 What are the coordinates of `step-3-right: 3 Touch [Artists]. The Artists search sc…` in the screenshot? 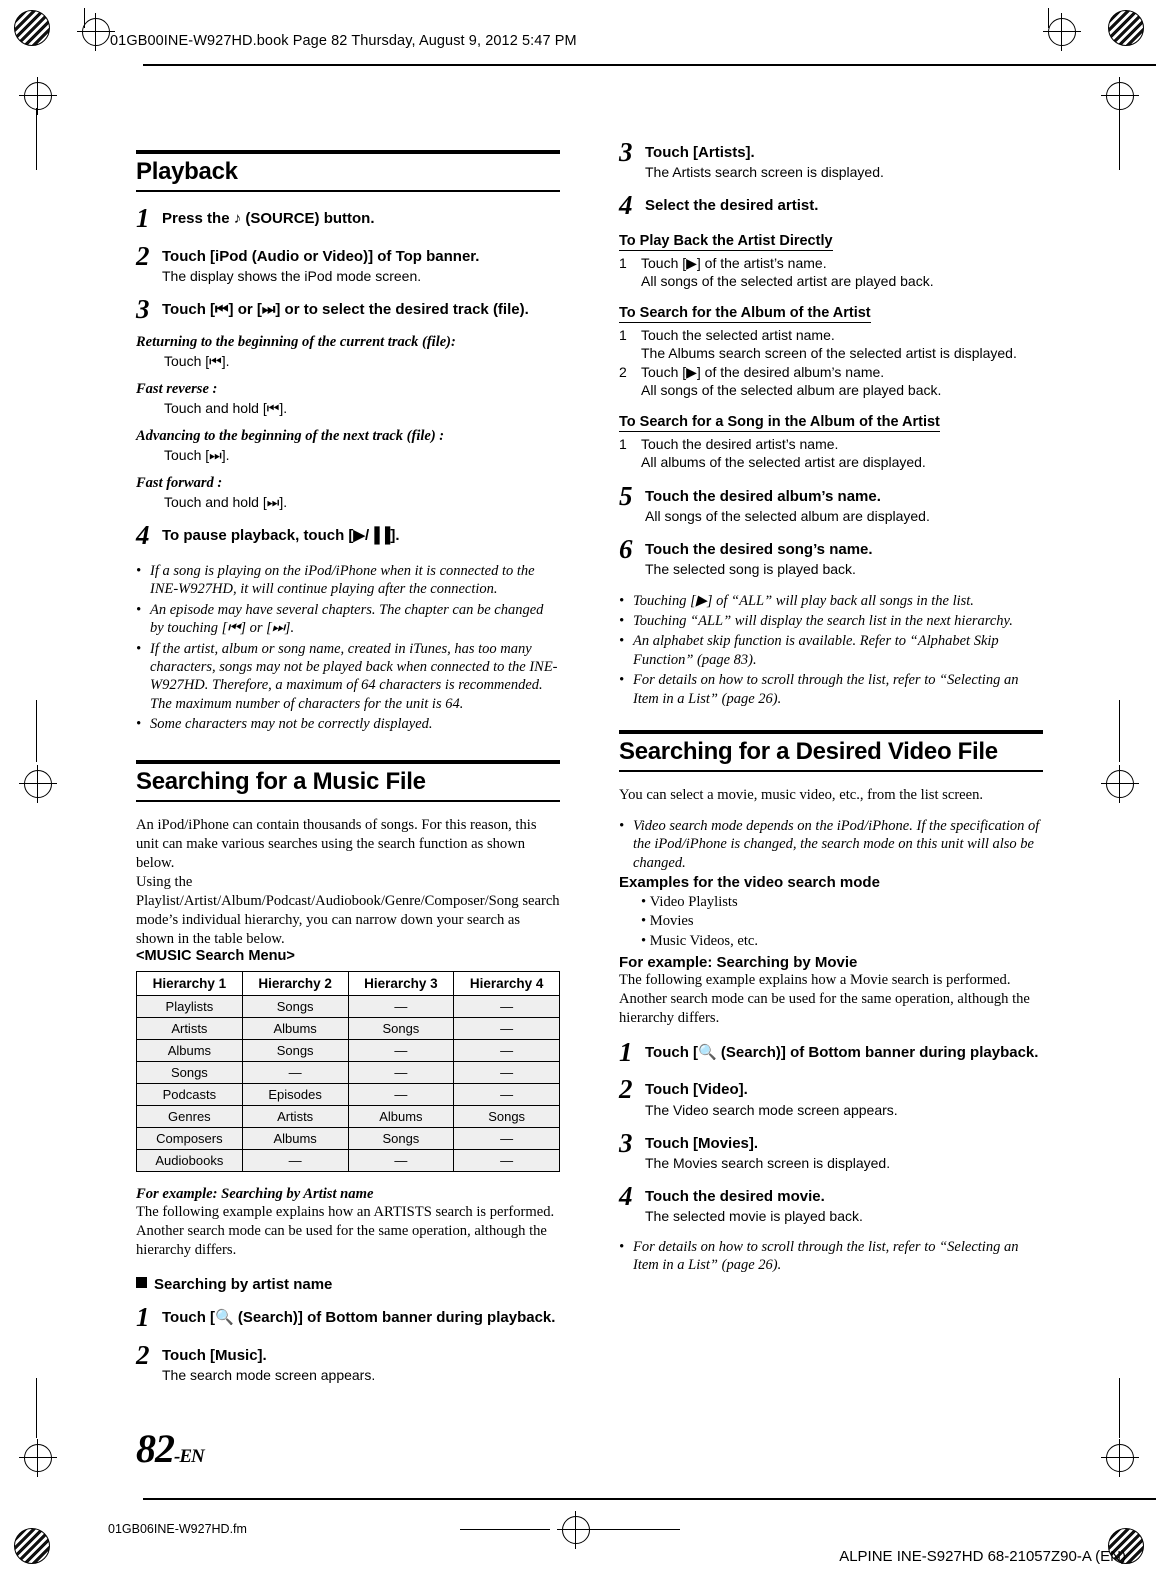 It's located at (831, 160).